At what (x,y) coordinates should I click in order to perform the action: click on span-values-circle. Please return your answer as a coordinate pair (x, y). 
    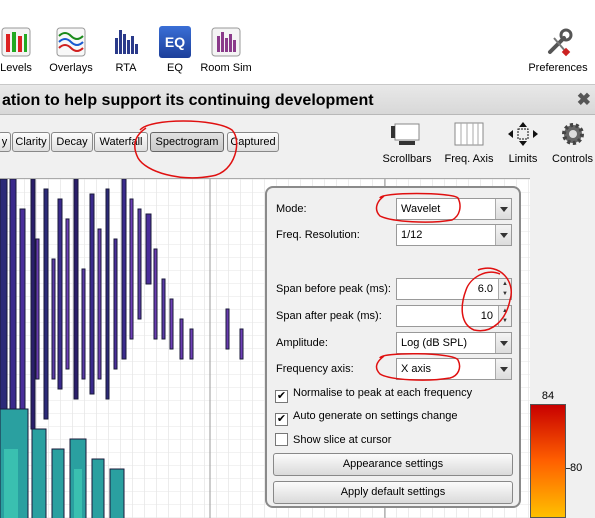
    Looking at the image, I should click on (486, 299).